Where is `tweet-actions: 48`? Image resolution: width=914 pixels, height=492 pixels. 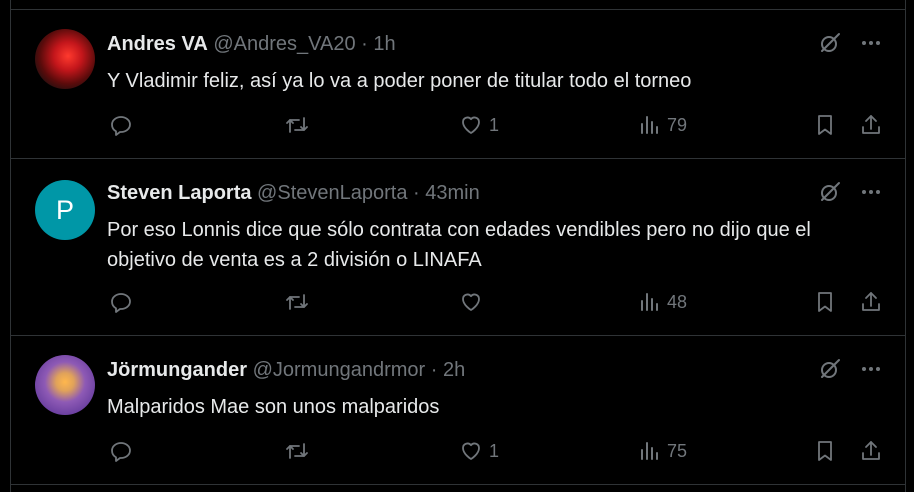 tweet-actions: 48 is located at coordinates (458, 302).